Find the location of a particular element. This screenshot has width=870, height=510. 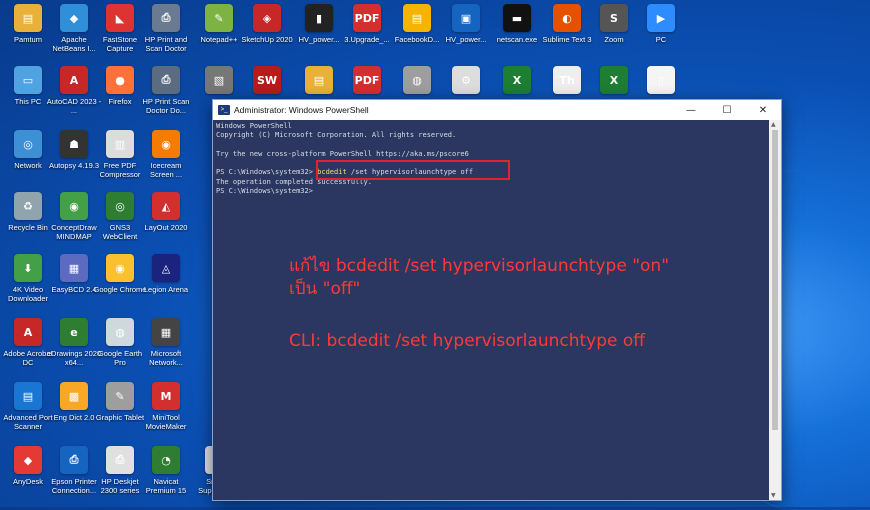

desktop-icon: ▶ PC is located at coordinates (661, 34).